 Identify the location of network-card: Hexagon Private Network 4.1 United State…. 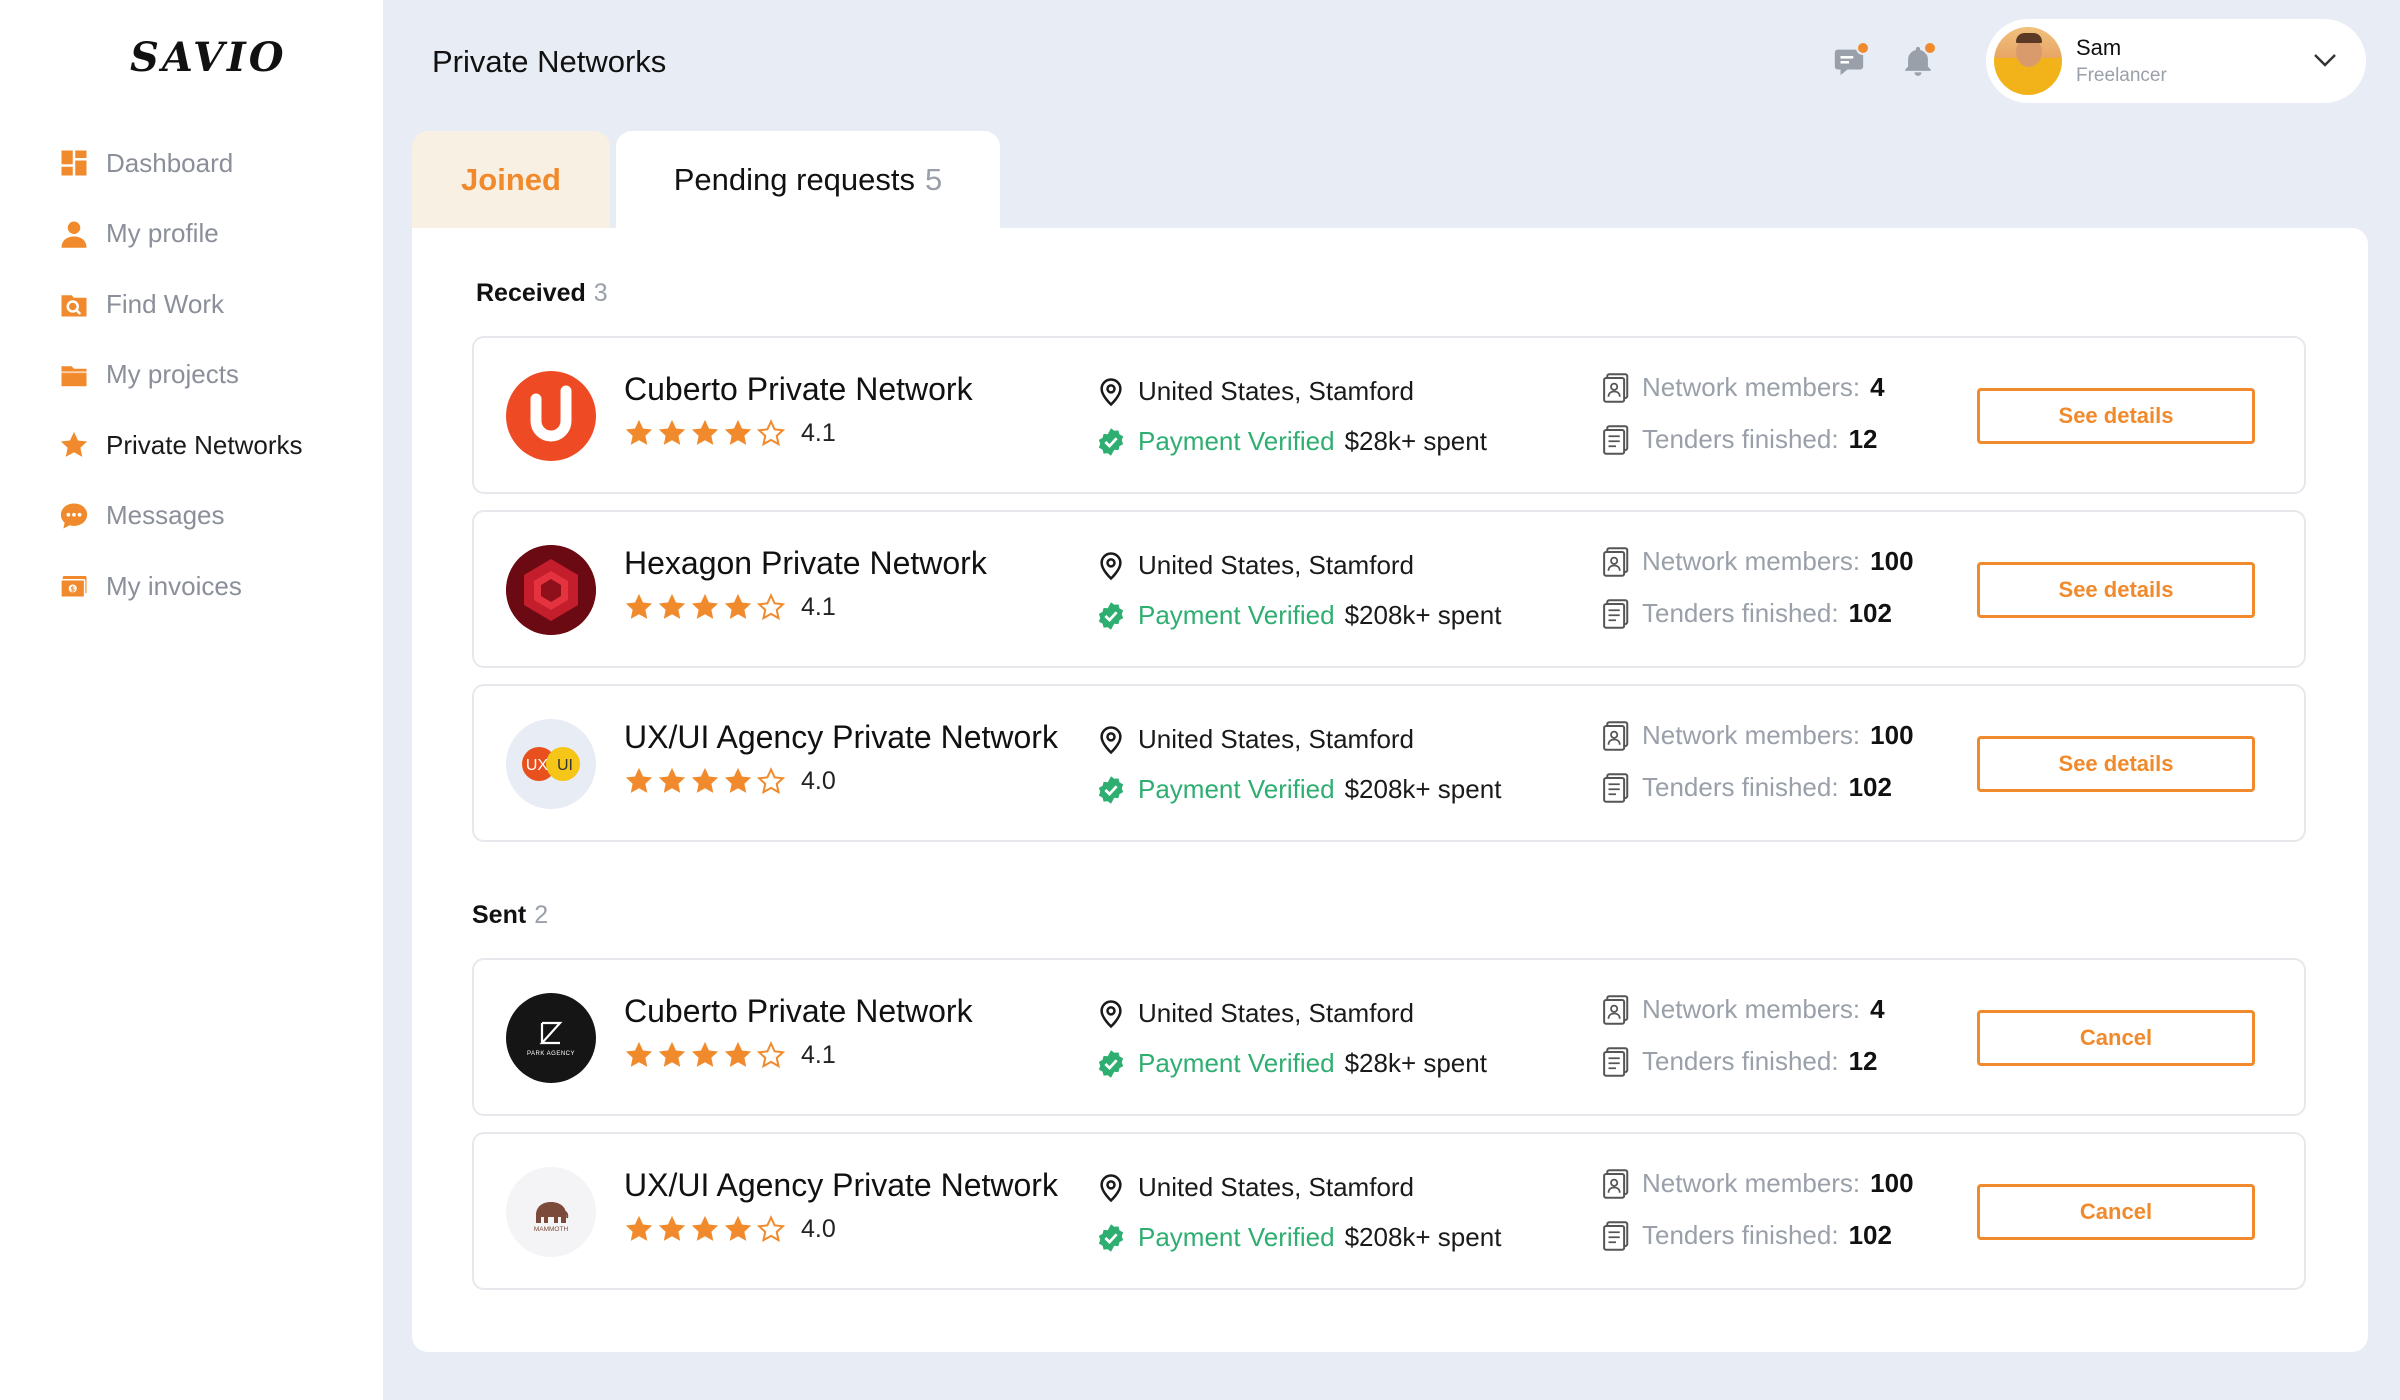
(1389, 589).